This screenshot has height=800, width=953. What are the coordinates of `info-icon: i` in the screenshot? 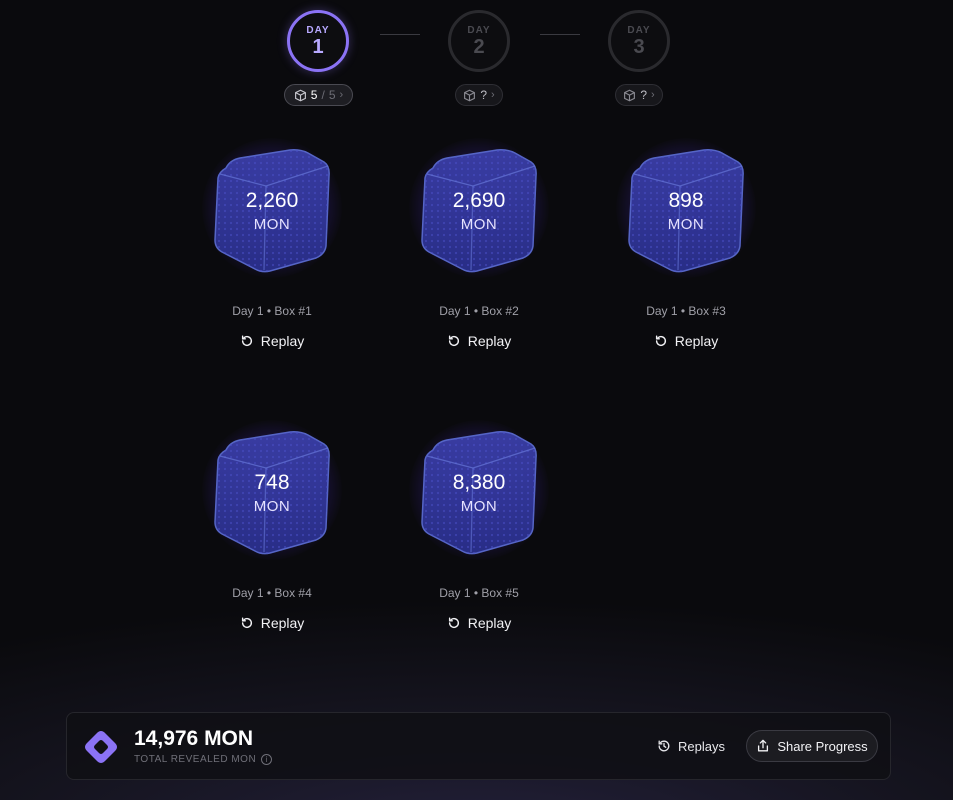 It's located at (267, 759).